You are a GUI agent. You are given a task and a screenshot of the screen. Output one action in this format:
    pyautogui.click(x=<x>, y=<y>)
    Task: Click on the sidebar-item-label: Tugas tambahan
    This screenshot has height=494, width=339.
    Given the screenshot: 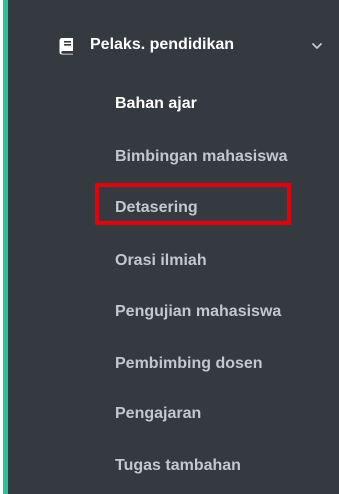 What is the action you would take?
    pyautogui.click(x=178, y=465)
    